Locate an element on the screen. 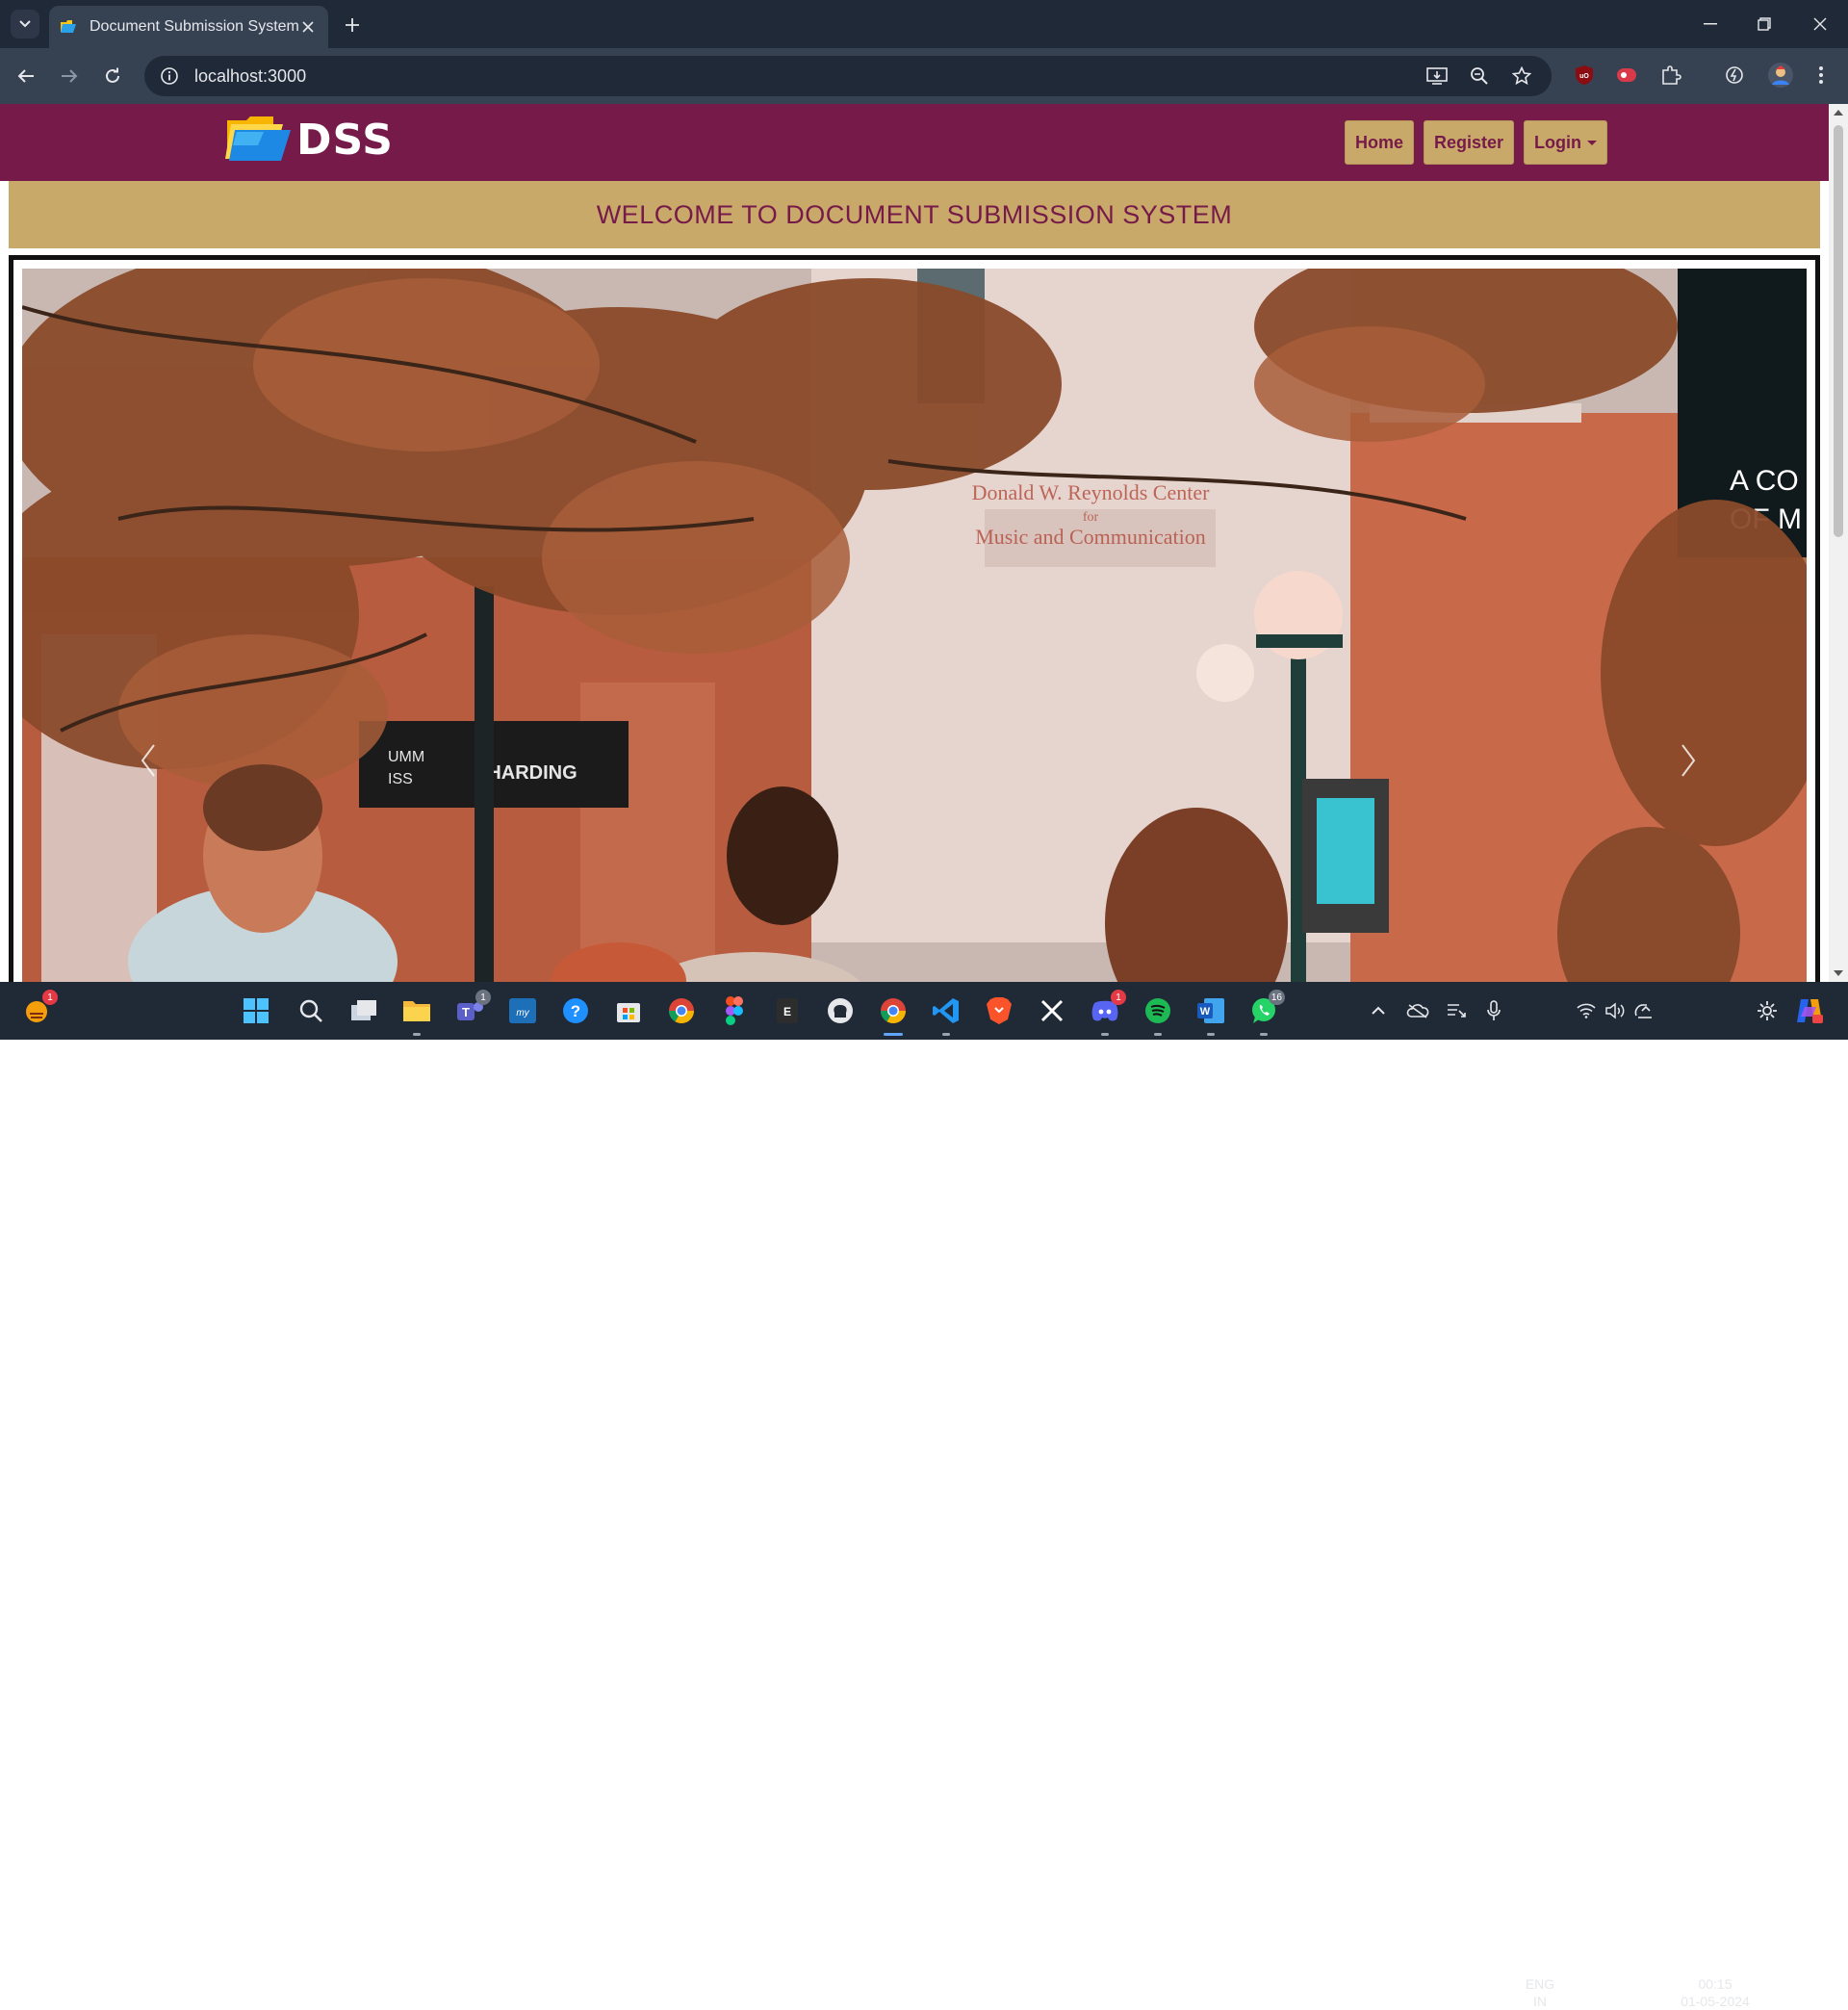 The height and width of the screenshot is (2010, 1848). teams-badge: 1 is located at coordinates (483, 997).